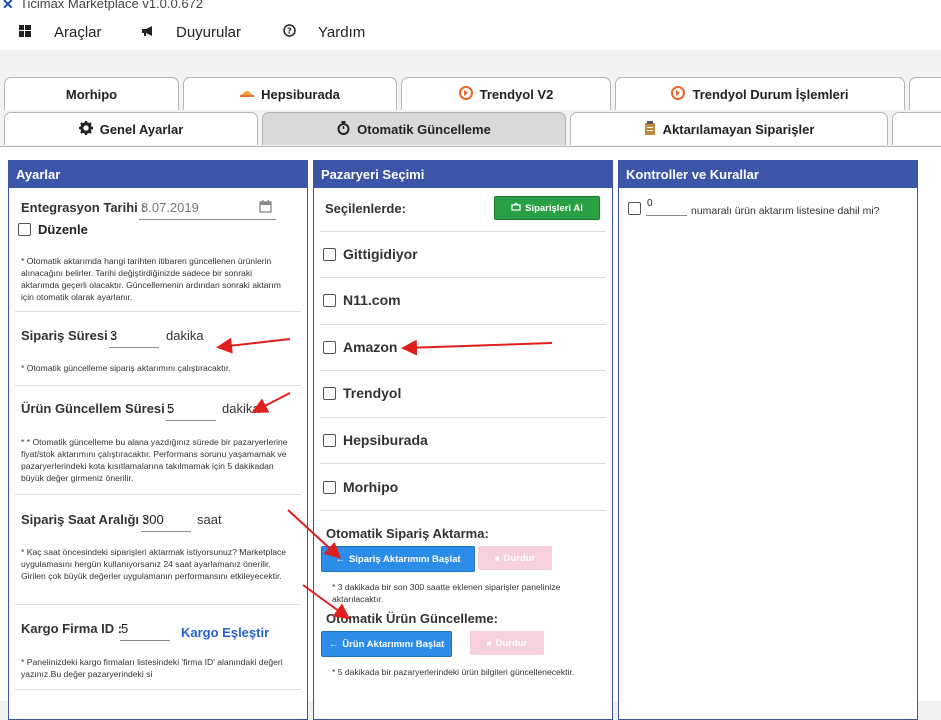 This screenshot has height=720, width=941. What do you see at coordinates (380, 254) in the screenshot?
I see `marketplace-label: Gittigidiyor` at bounding box center [380, 254].